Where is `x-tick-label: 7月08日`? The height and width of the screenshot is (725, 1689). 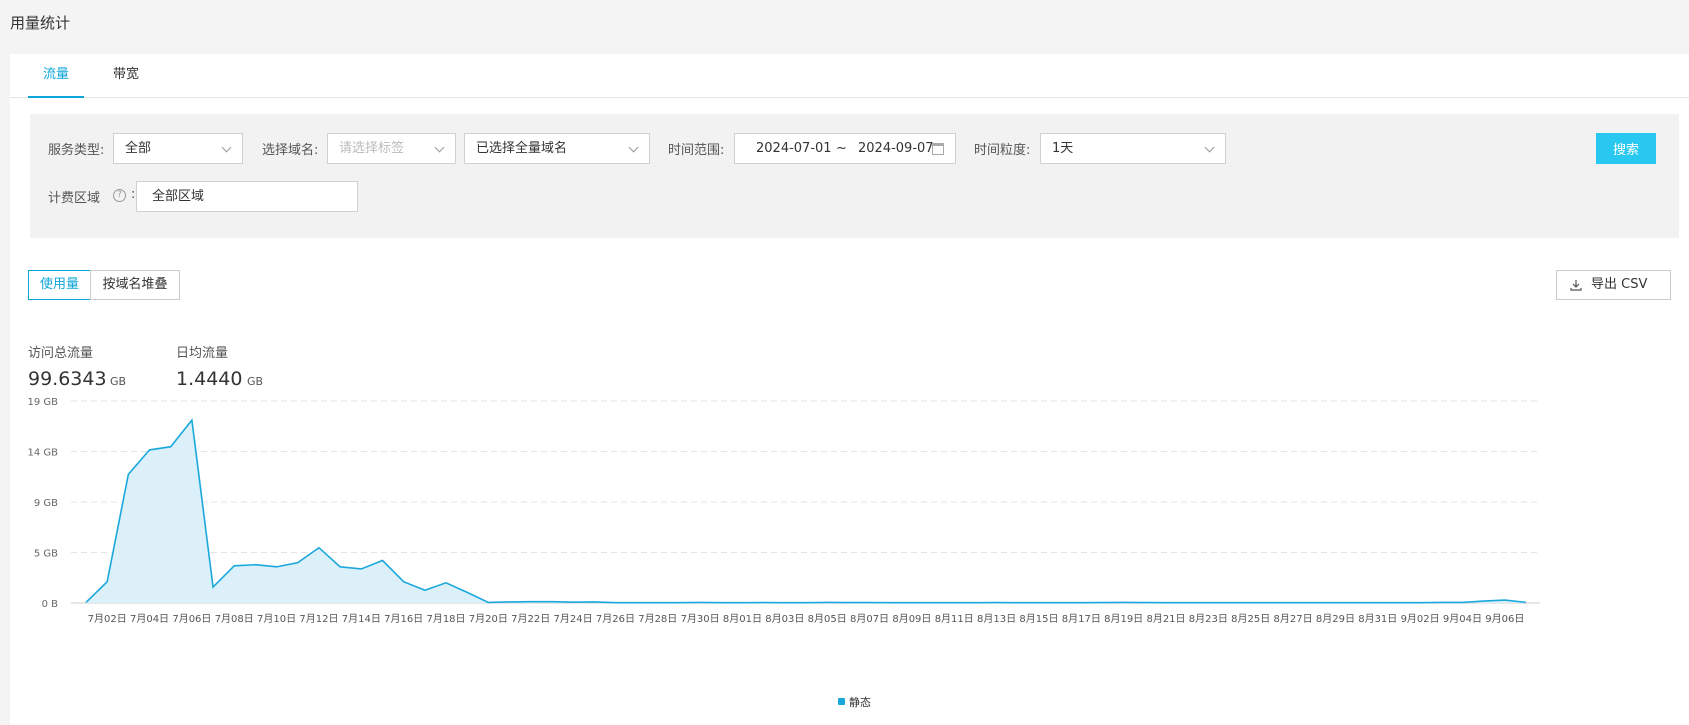
x-tick-label: 7月08日 is located at coordinates (234, 619).